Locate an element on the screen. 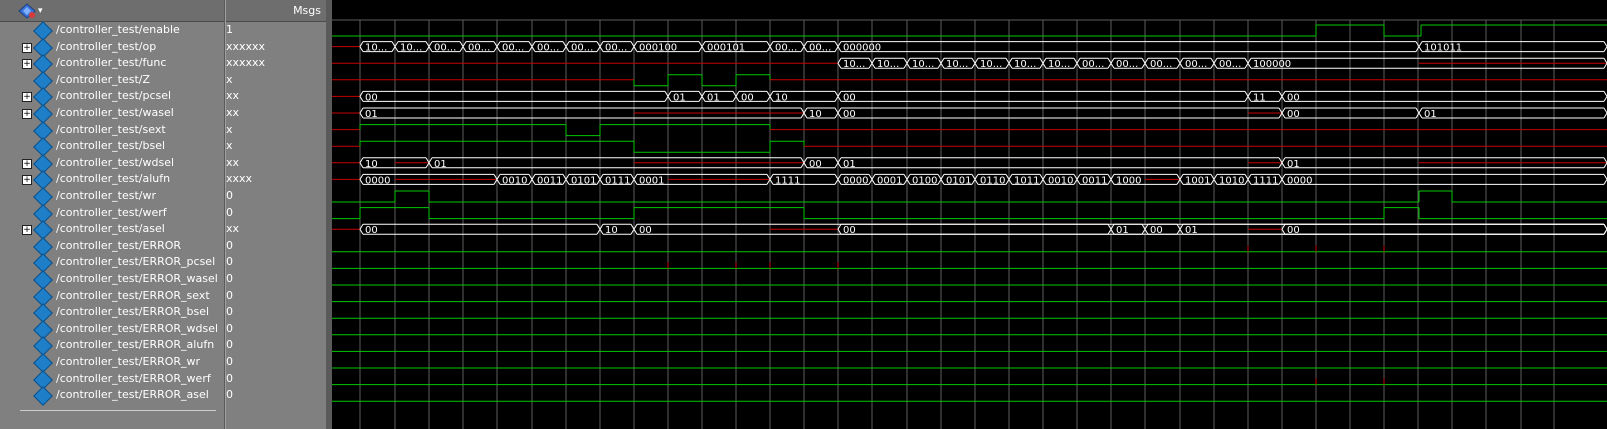 The image size is (1607, 429). signal-row: /controller_test/ERROR_bsel is located at coordinates (112, 313).